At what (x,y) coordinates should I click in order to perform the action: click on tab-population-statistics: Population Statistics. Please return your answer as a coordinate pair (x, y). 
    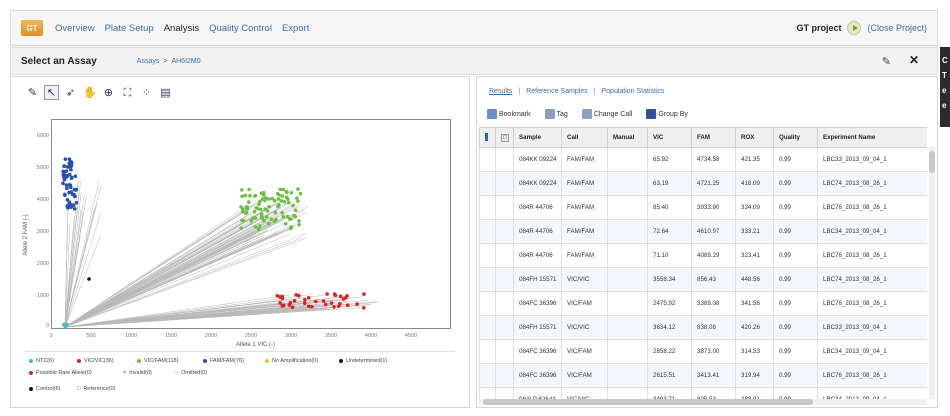
    Looking at the image, I should click on (632, 91).